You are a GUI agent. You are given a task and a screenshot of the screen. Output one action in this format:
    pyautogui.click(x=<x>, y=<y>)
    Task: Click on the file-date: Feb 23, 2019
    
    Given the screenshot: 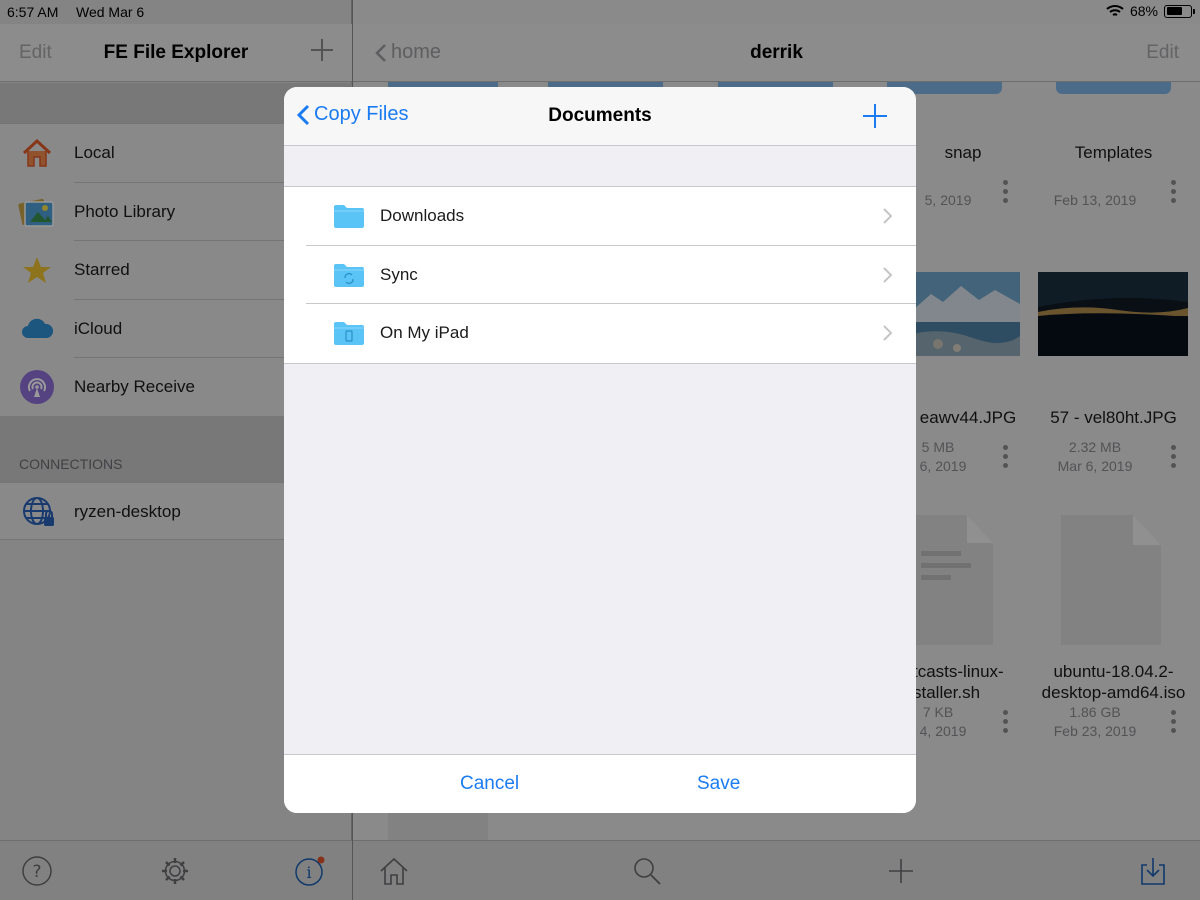 What is the action you would take?
    pyautogui.click(x=1095, y=731)
    